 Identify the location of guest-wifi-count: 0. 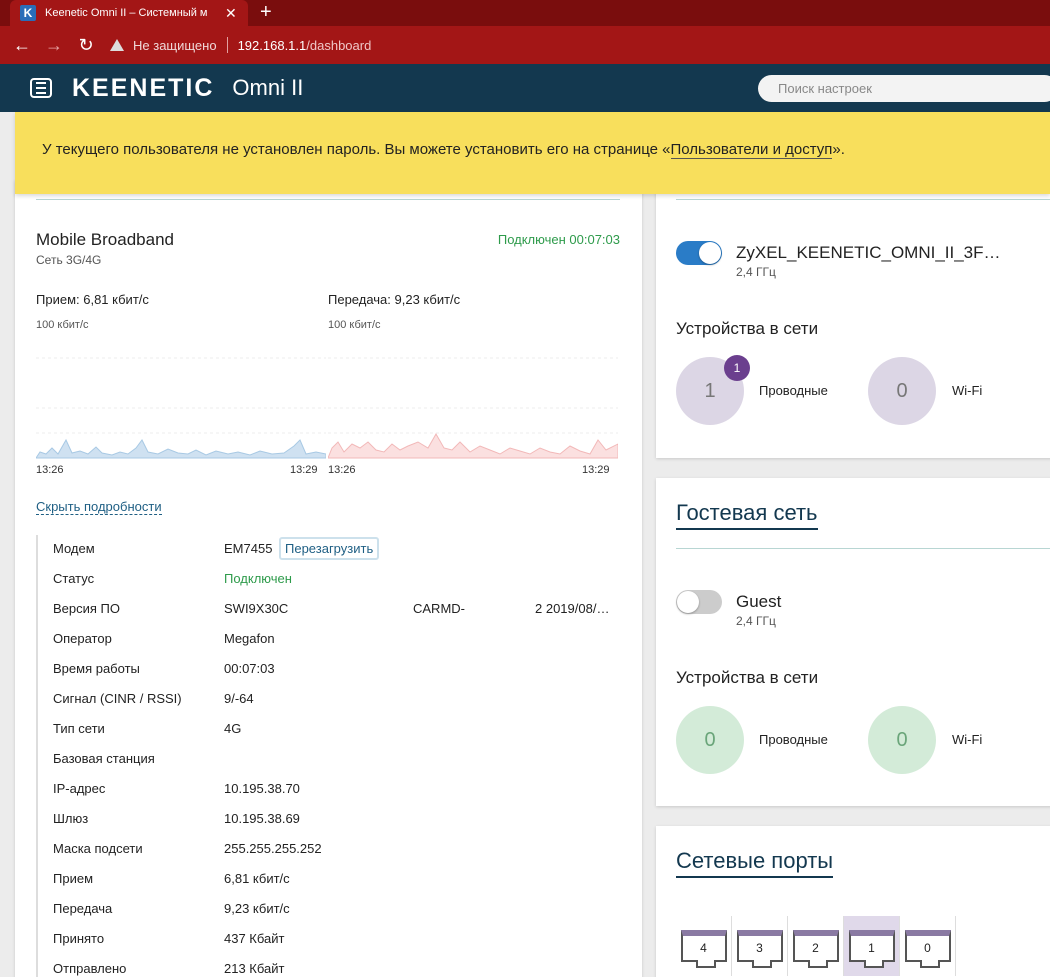
(902, 740).